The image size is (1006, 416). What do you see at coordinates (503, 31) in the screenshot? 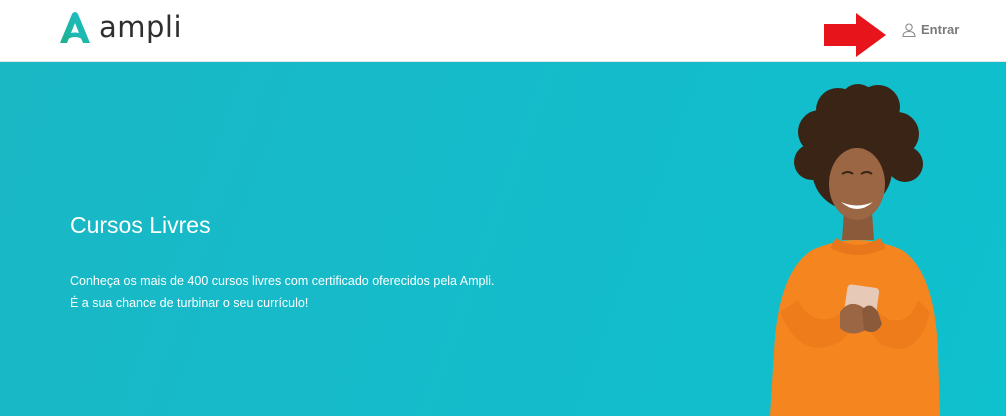
I see `site-header: ampli Entrar` at bounding box center [503, 31].